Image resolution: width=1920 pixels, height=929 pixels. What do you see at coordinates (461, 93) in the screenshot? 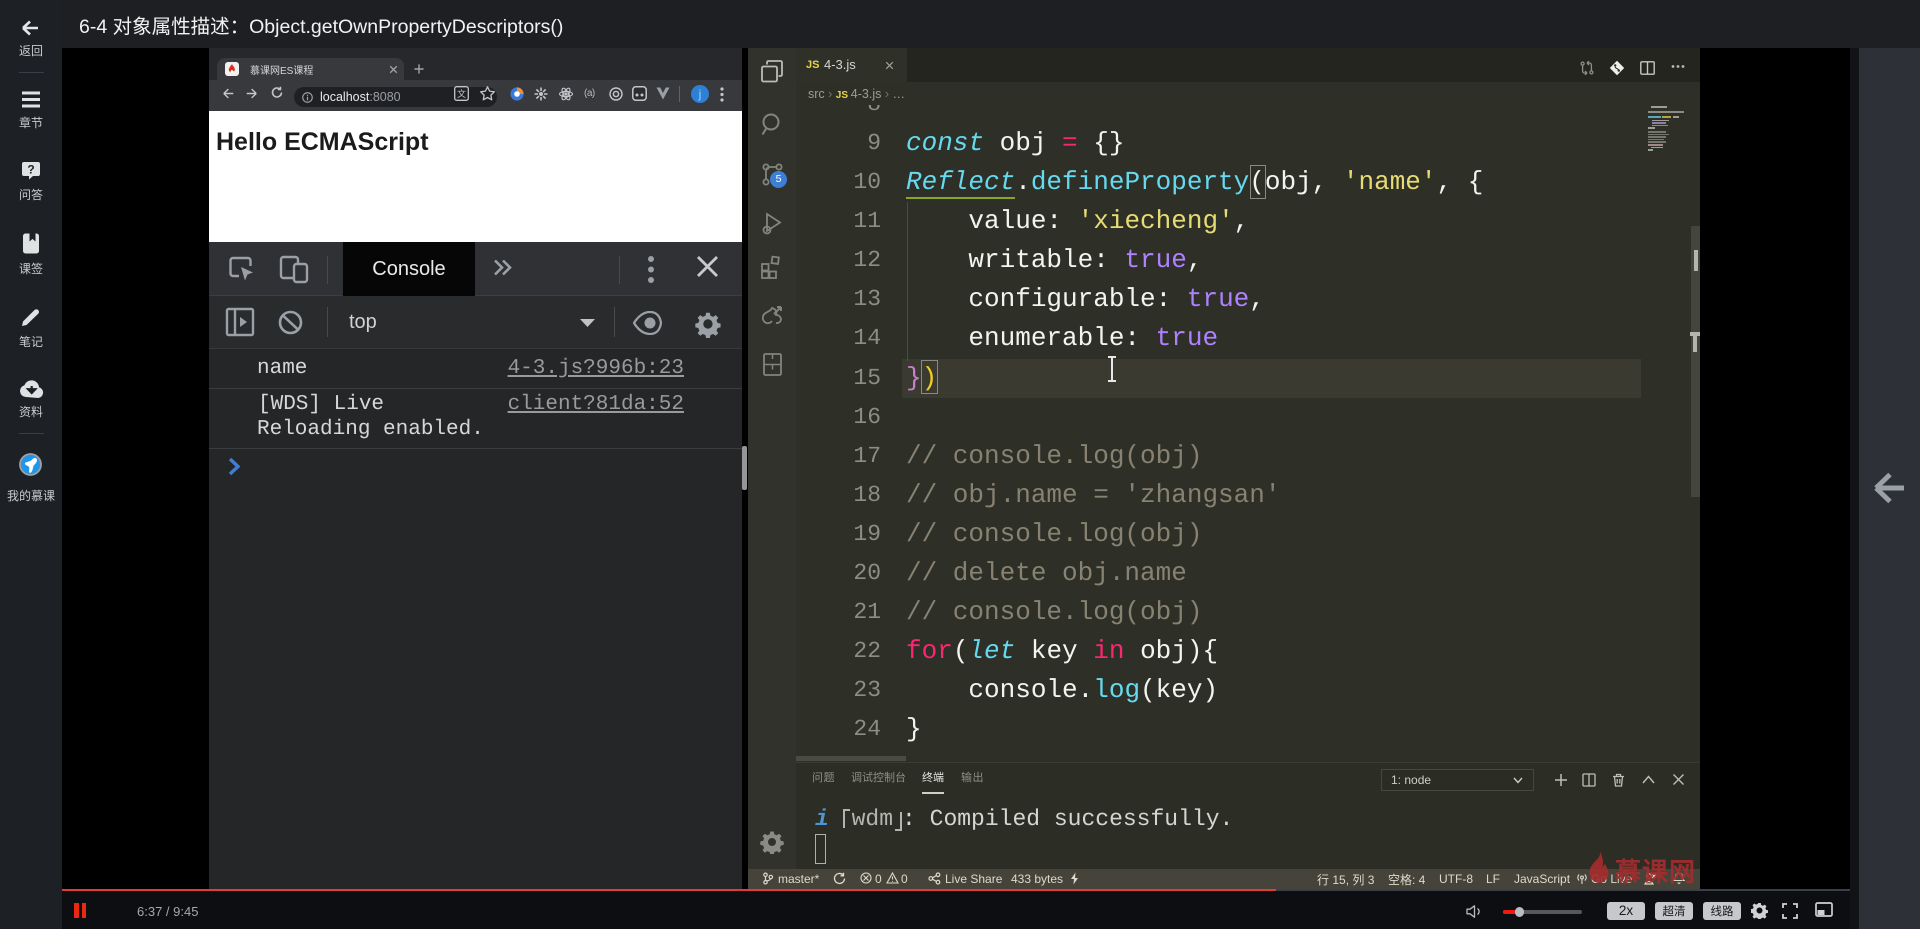
I see `svg-text: 文` at bounding box center [461, 93].